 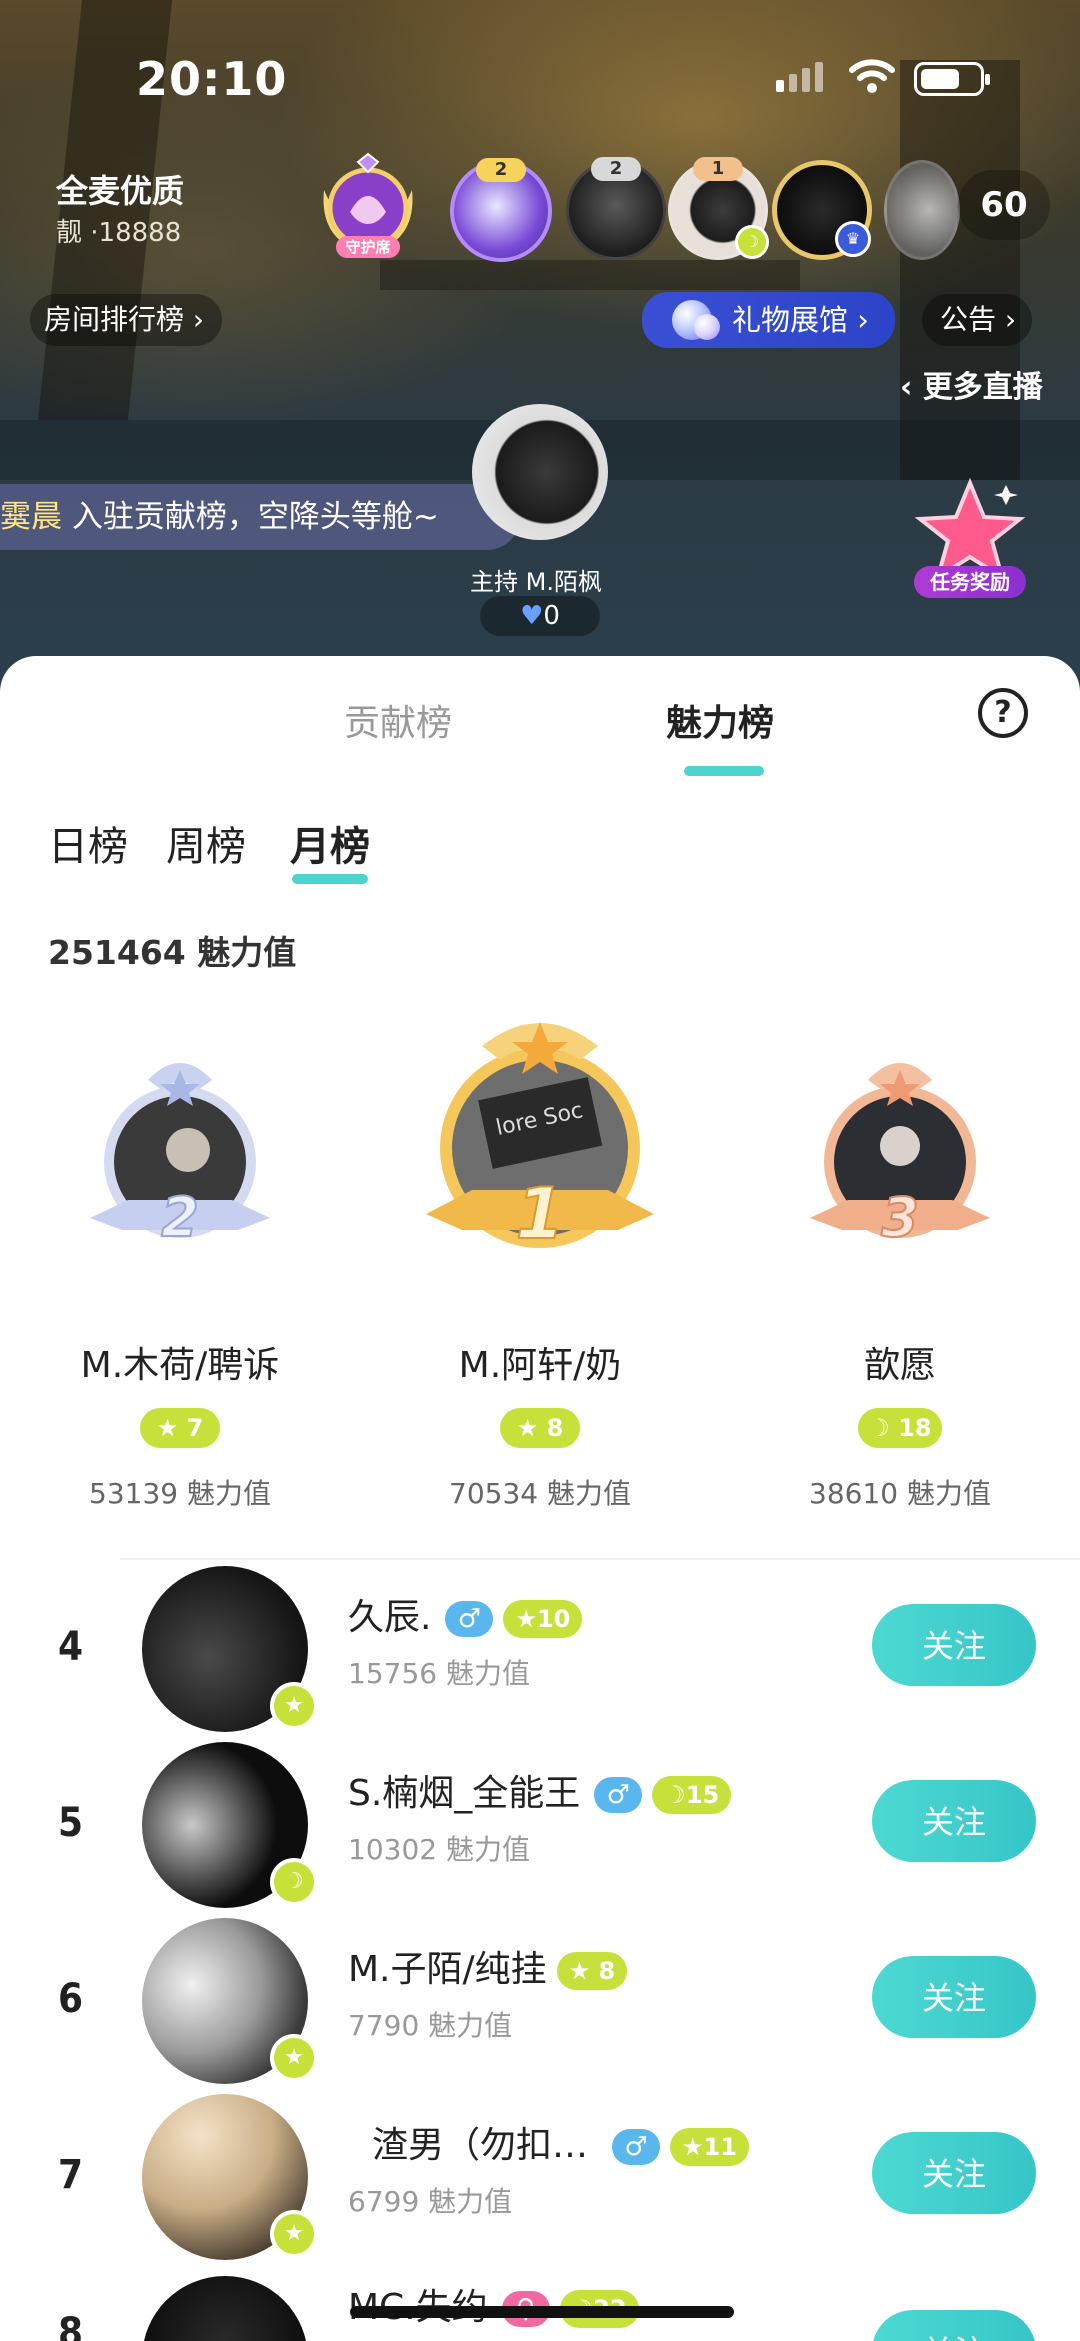 What do you see at coordinates (800, 320) in the screenshot?
I see `gift-hall-label: 礼物展馆 ›` at bounding box center [800, 320].